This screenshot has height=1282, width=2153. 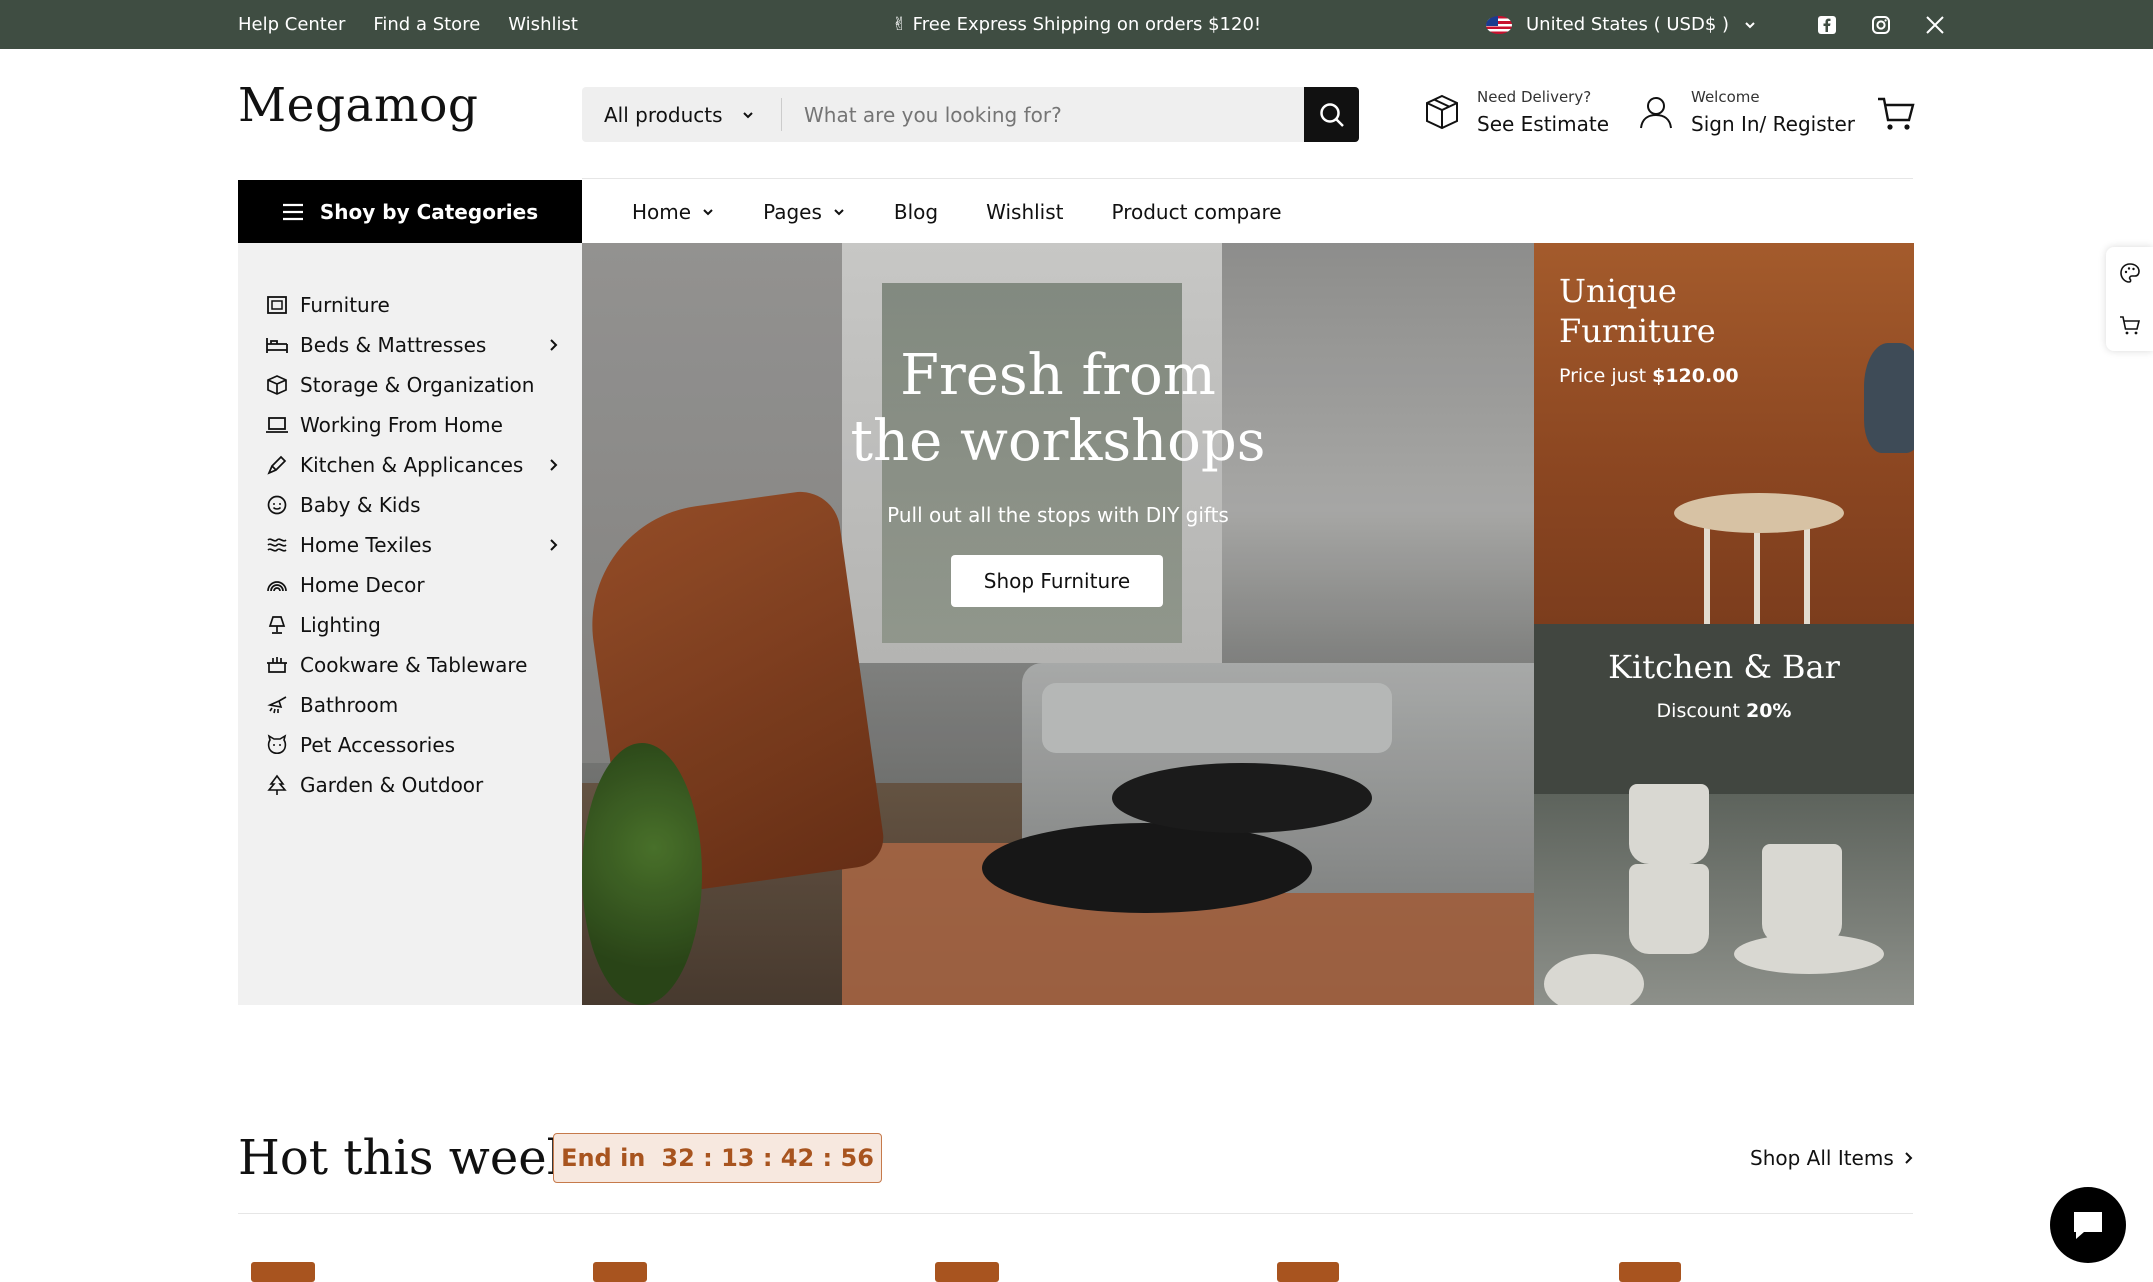 I want to click on promo1-text: Unique Furniture Price just $120.00, so click(x=1649, y=329).